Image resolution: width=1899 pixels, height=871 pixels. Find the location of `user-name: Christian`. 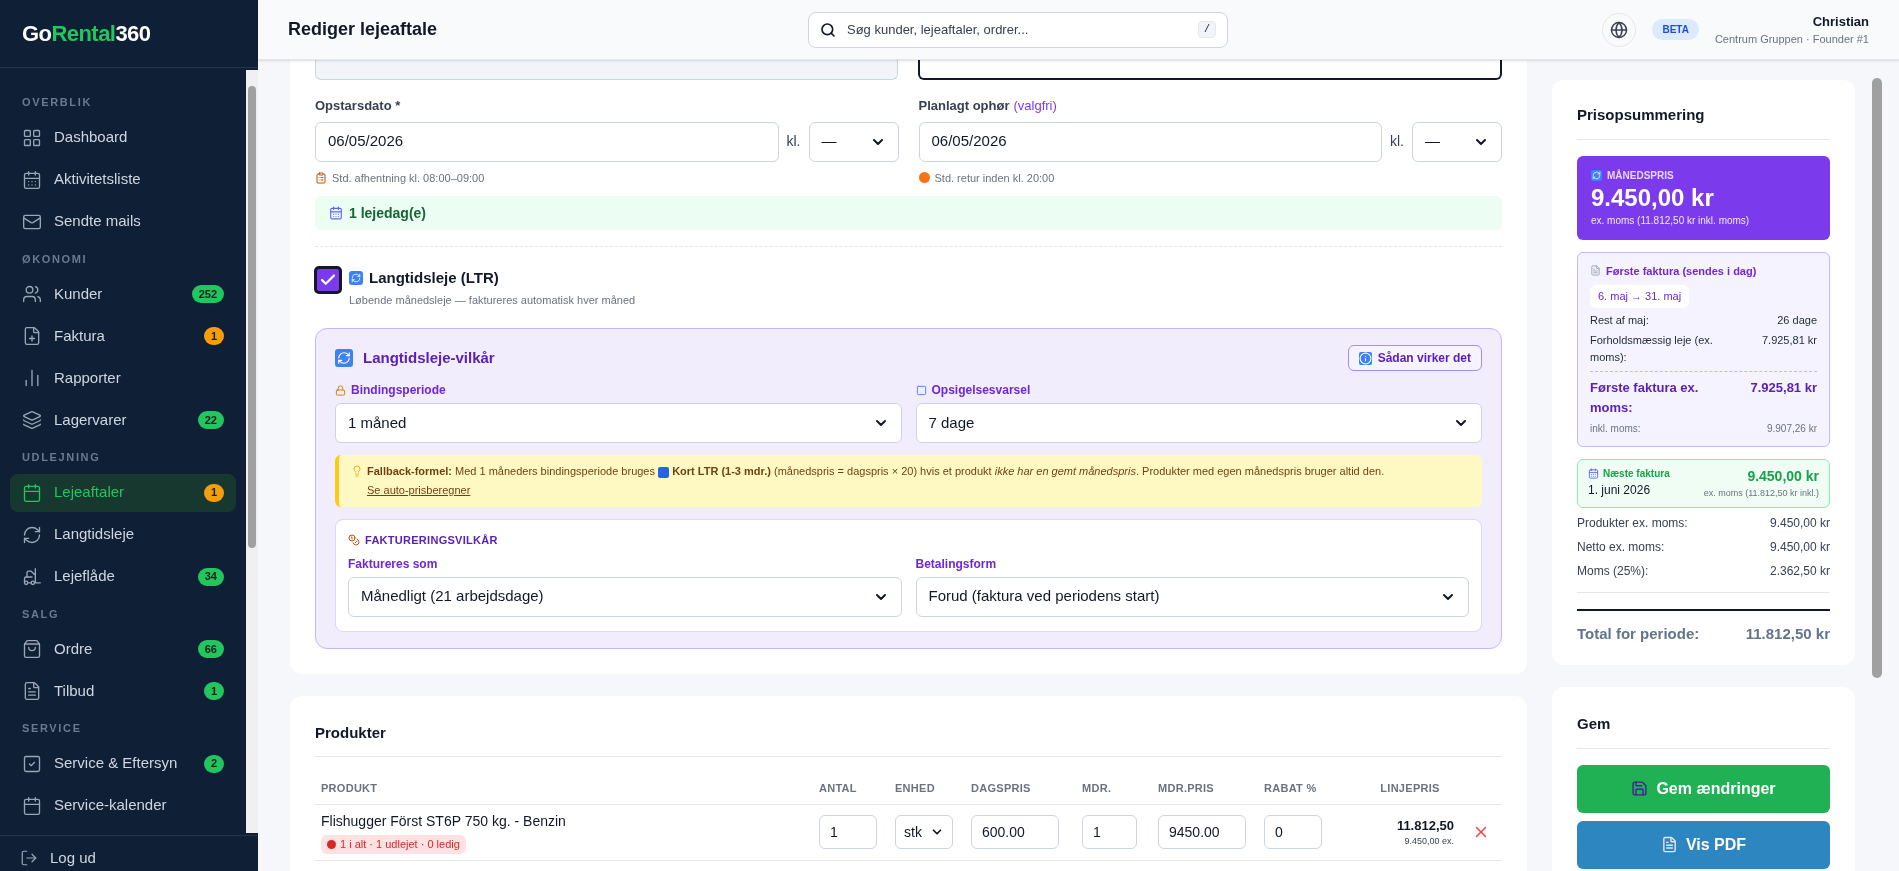

user-name: Christian is located at coordinates (1840, 21).